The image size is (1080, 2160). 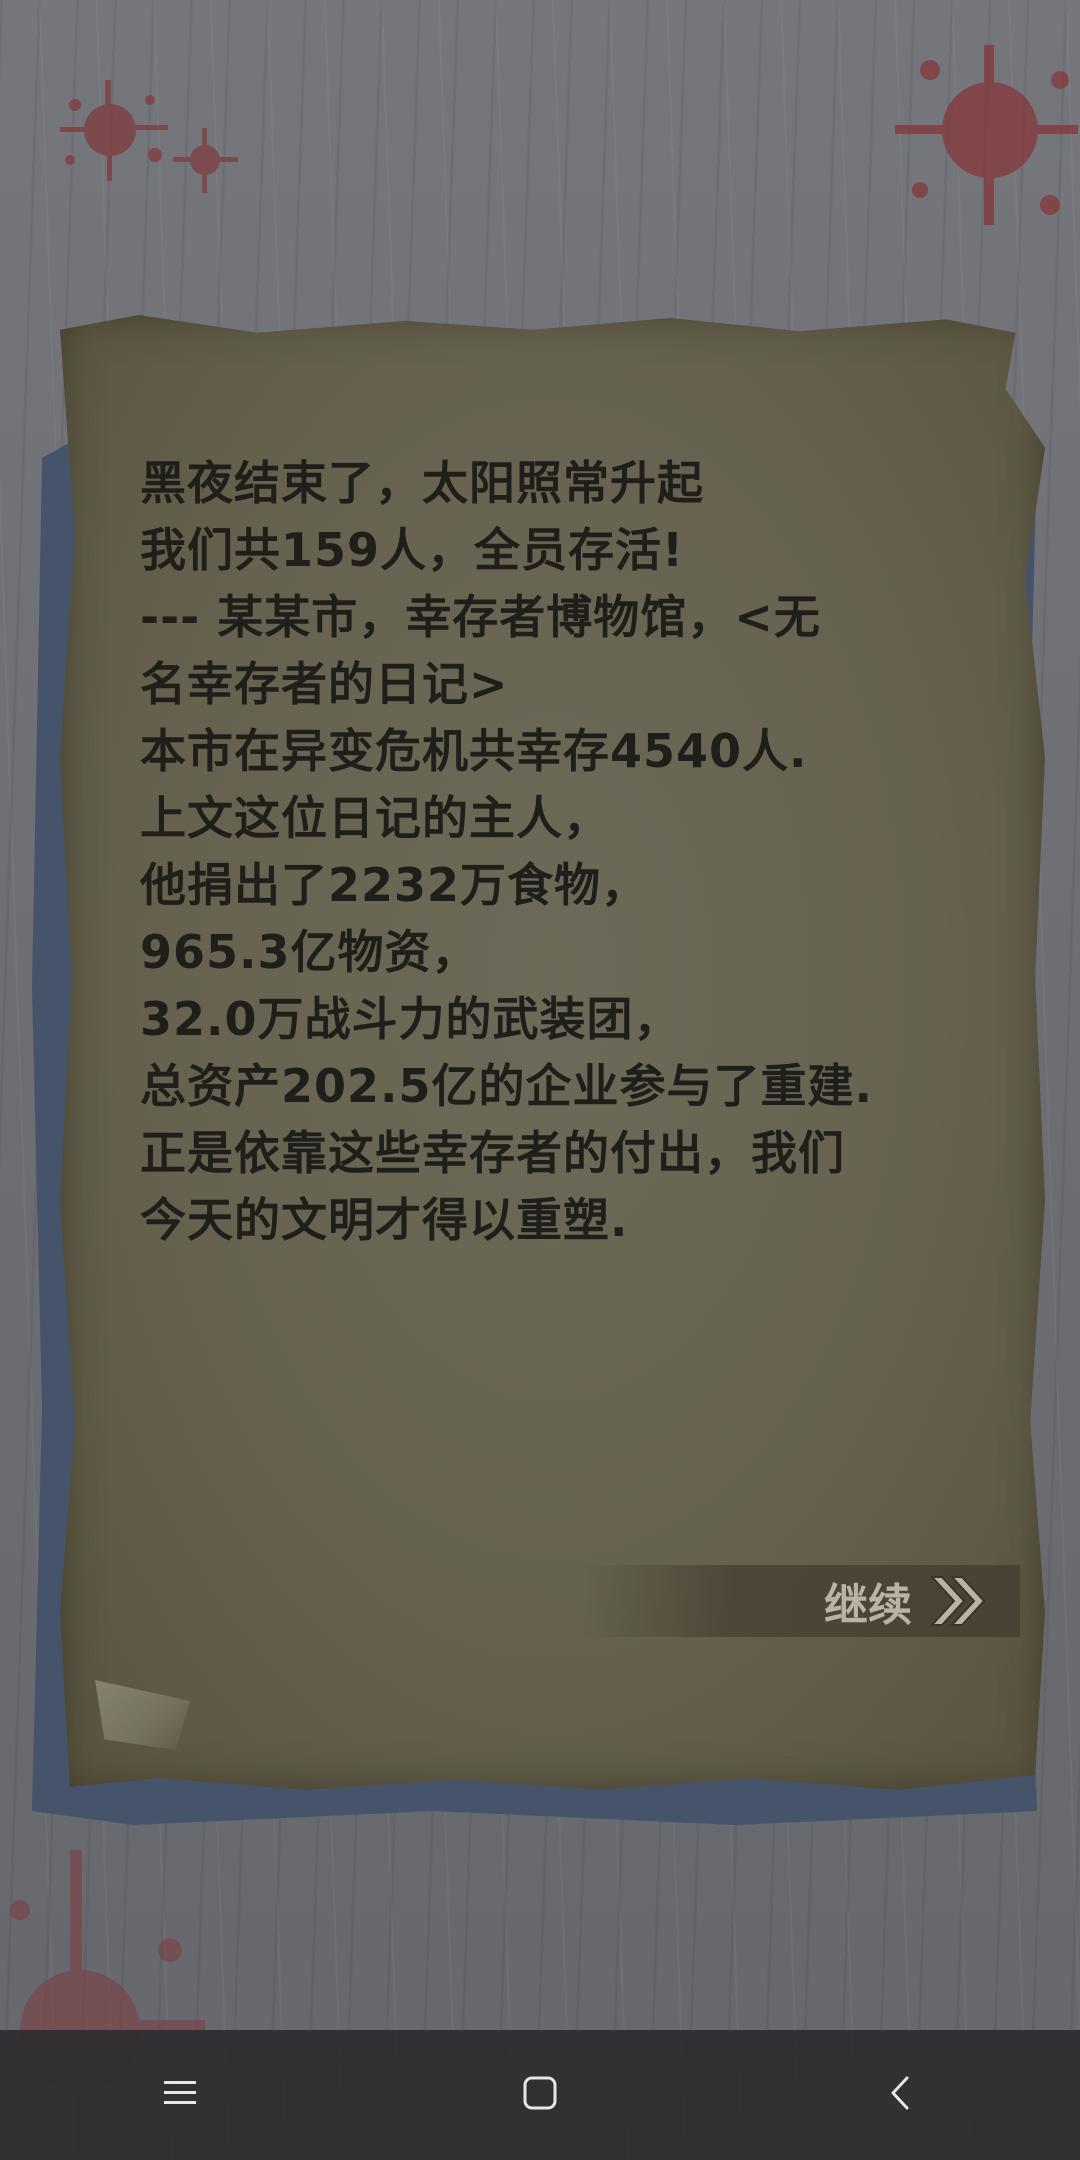 I want to click on system-nav-bar, so click(x=540, y=2095).